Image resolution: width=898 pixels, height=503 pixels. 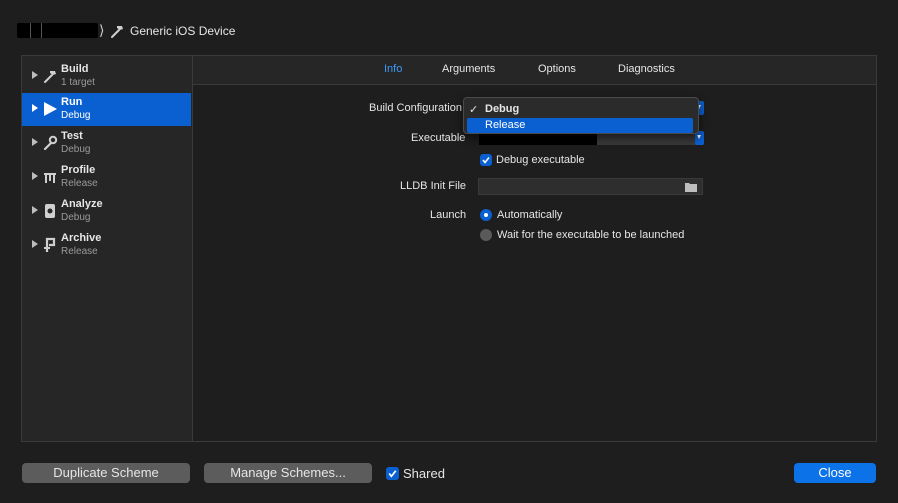 What do you see at coordinates (580, 125) in the screenshot?
I see `menu-item-release: Release` at bounding box center [580, 125].